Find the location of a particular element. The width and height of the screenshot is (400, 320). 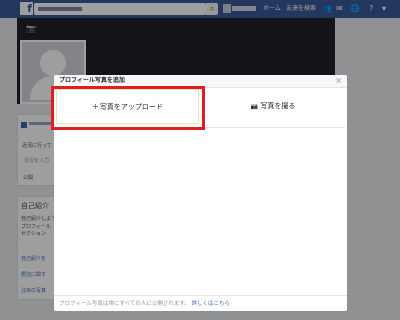

dialog-footer: プロフィール写真は常にすべての人に公開されます。 詳しくはこちら is located at coordinates (200, 303).